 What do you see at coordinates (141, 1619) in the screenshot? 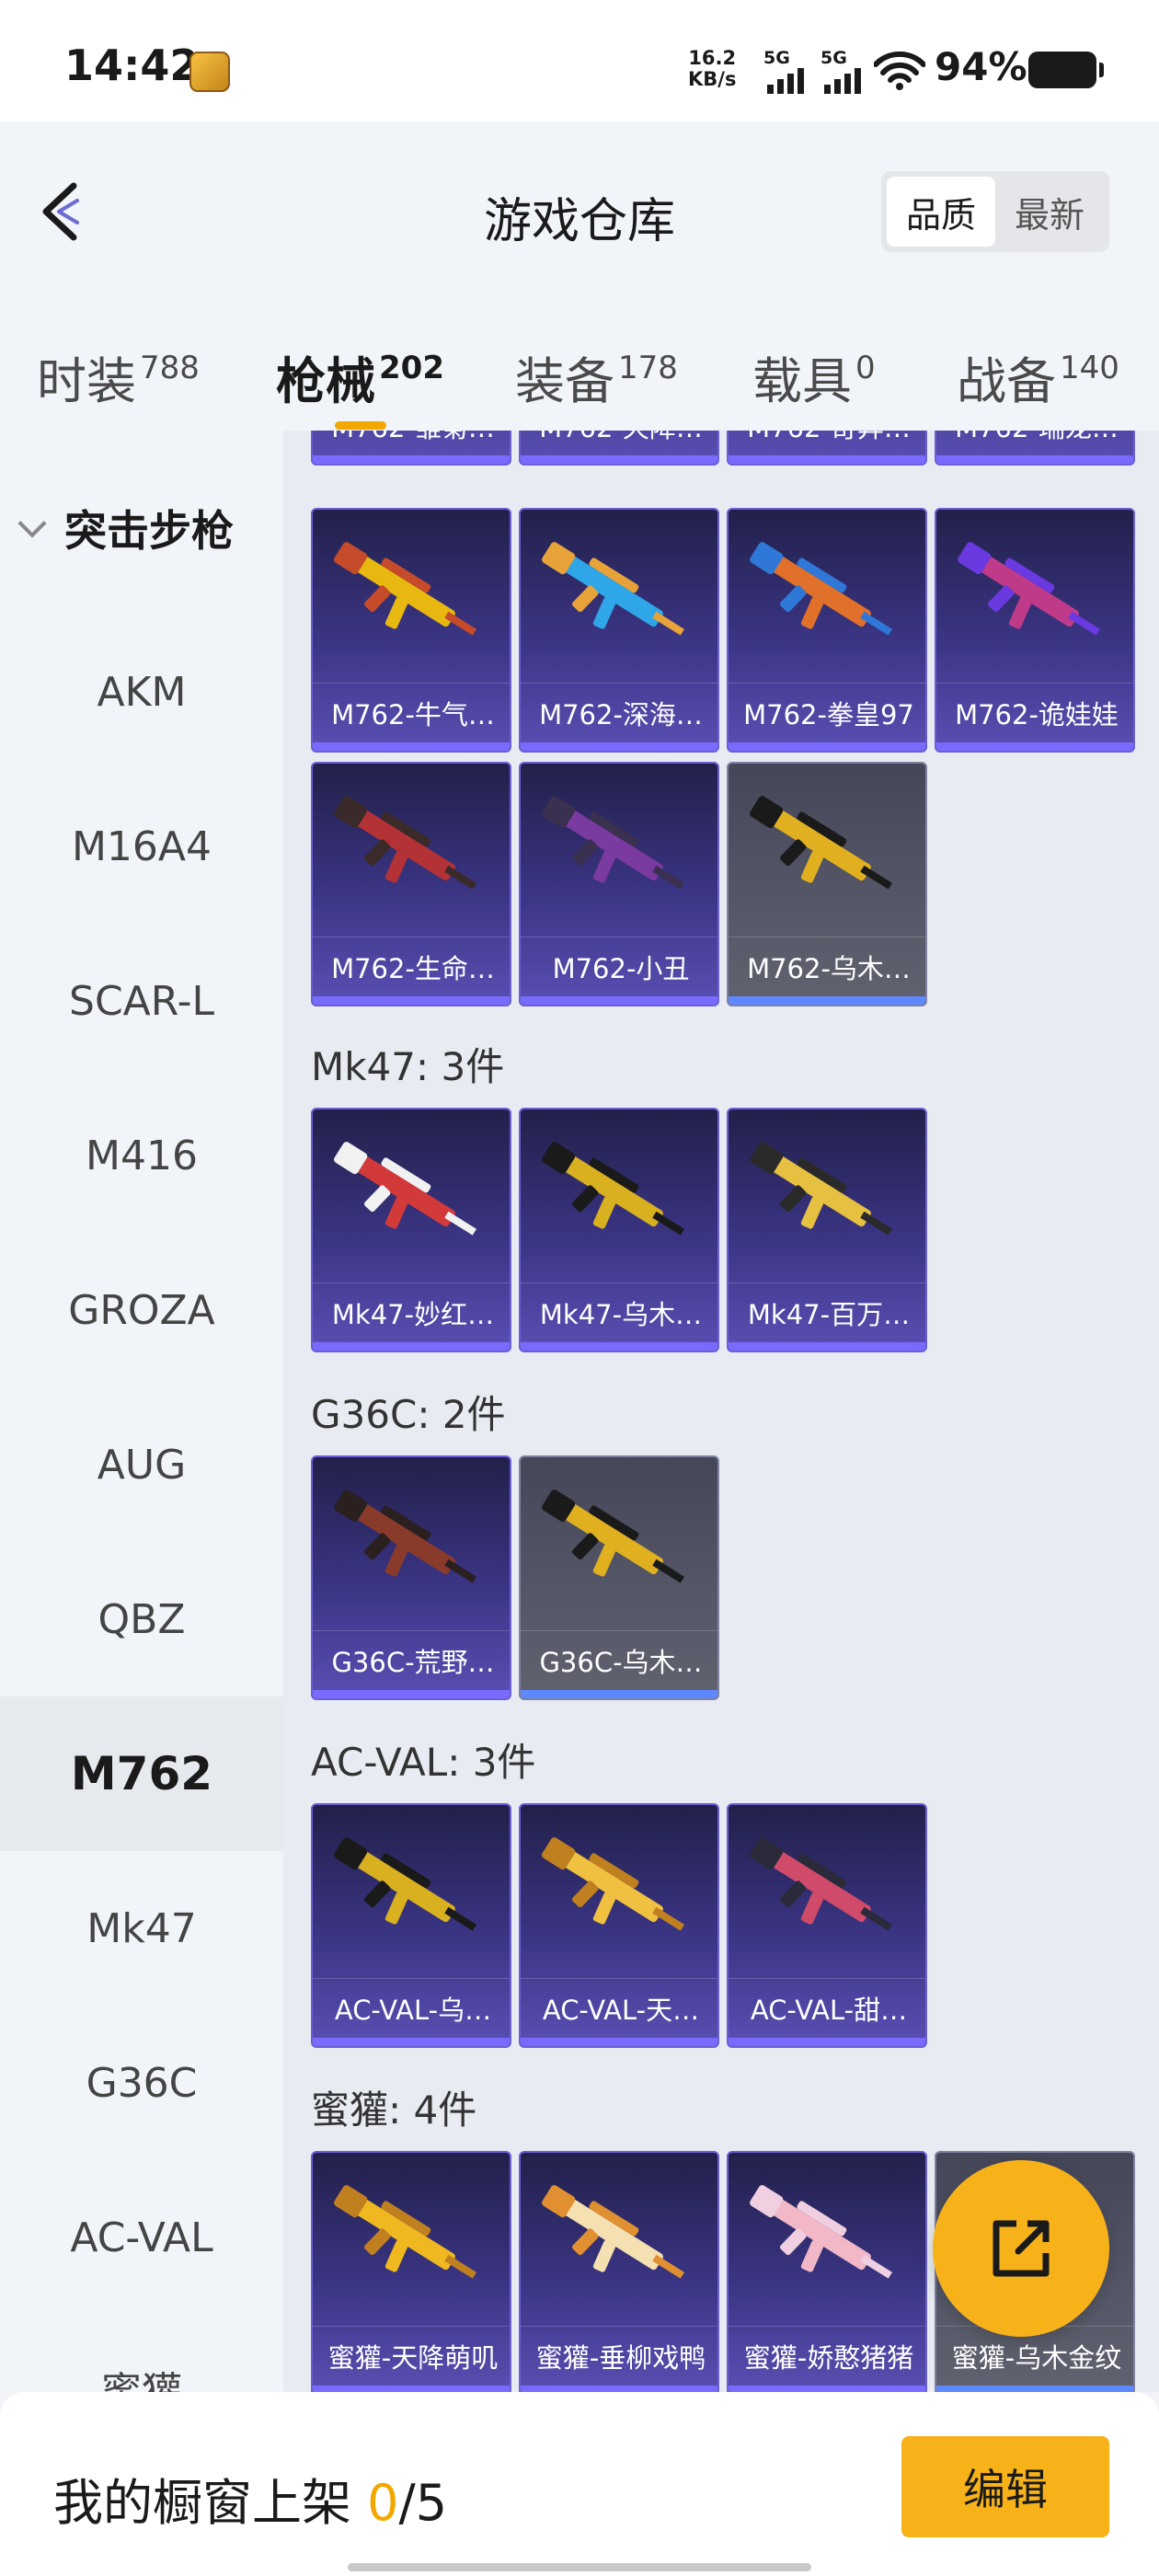
I see `sidebar-item-qbz: QBZ` at bounding box center [141, 1619].